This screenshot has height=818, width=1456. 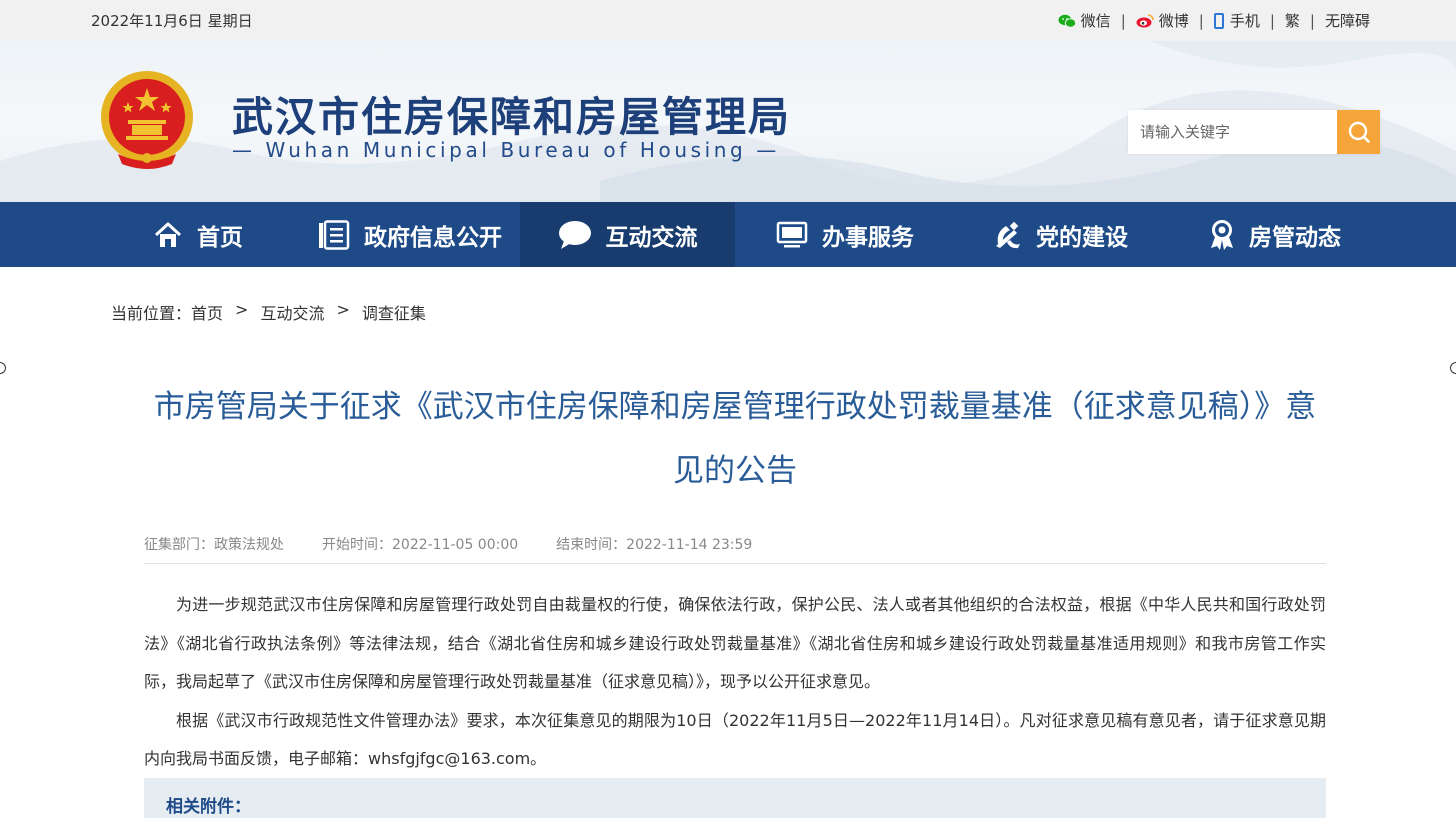 I want to click on award-icon, so click(x=1222, y=234).